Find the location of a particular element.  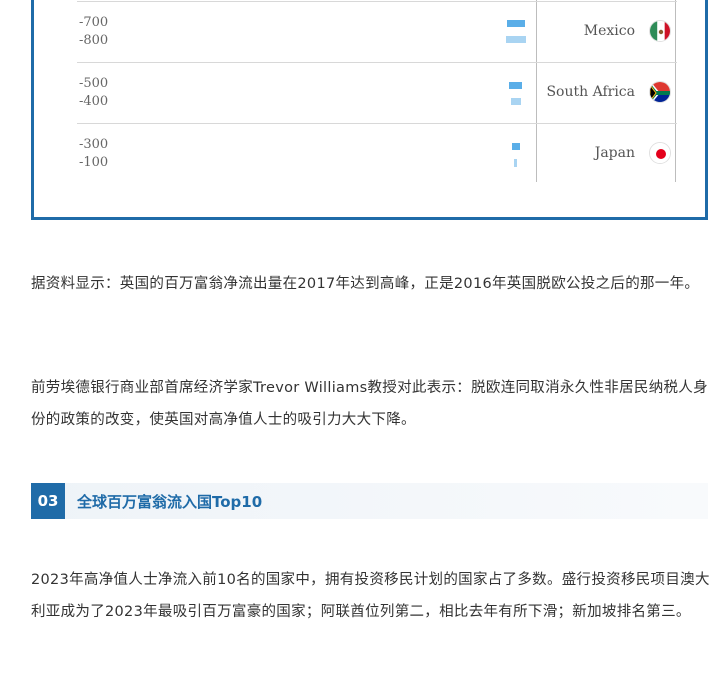

section-header: 03 全球百万富翁流入国Top10 is located at coordinates (369, 501).